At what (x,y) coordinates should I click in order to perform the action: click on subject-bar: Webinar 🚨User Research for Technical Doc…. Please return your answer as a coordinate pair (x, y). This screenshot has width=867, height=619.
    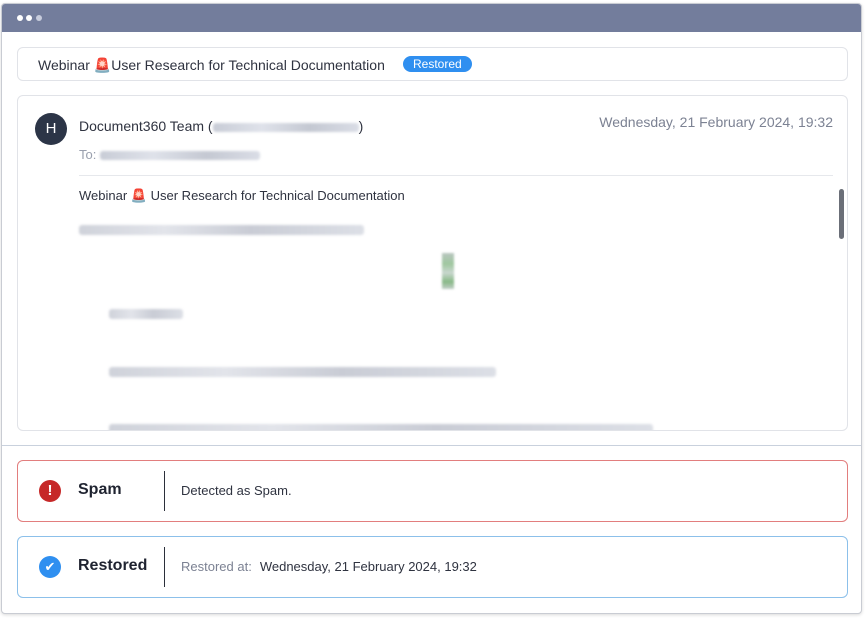
    Looking at the image, I should click on (432, 64).